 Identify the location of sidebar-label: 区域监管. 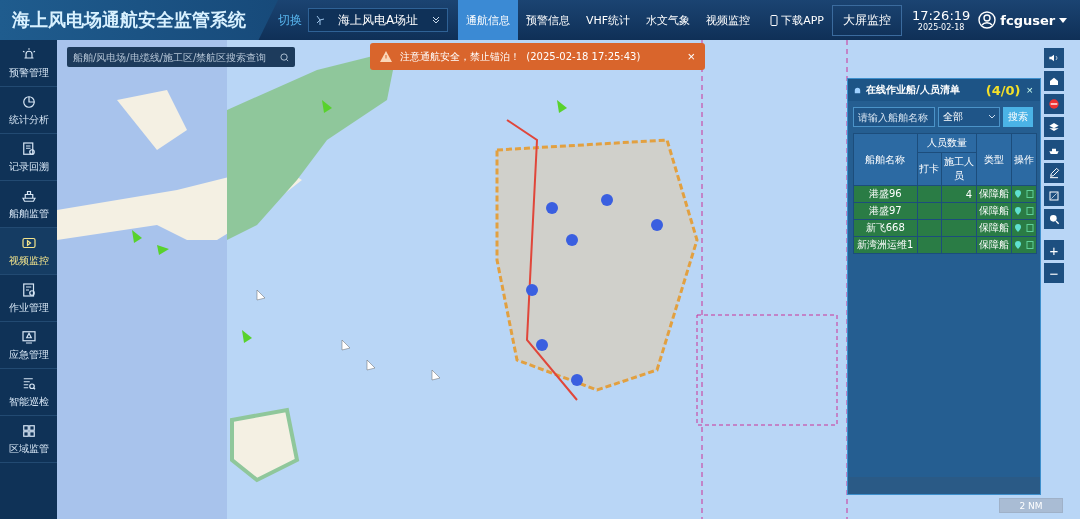
(28, 449).